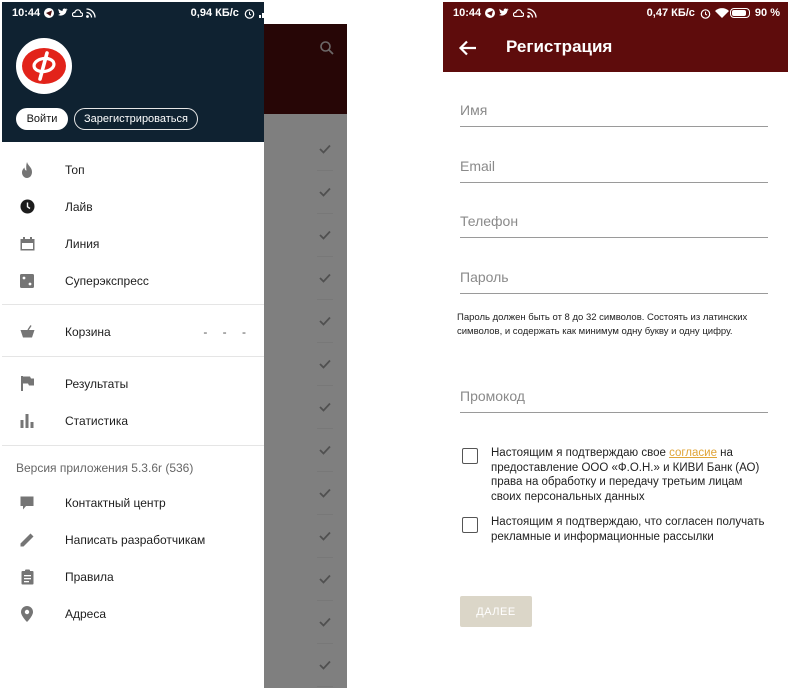  I want to click on phone-placeholder: Телефон, so click(489, 221).